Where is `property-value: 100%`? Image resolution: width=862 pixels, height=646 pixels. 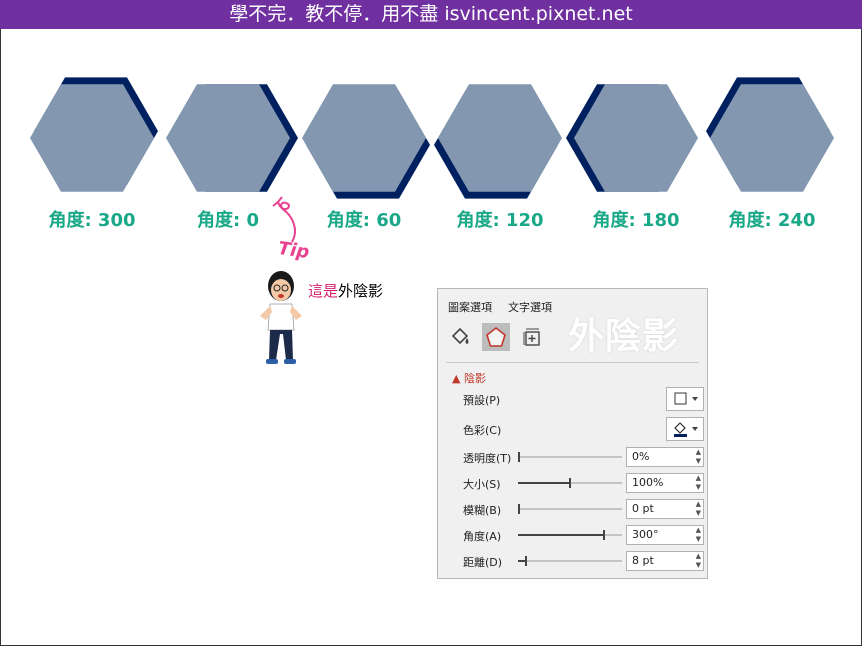
property-value: 100% is located at coordinates (648, 482).